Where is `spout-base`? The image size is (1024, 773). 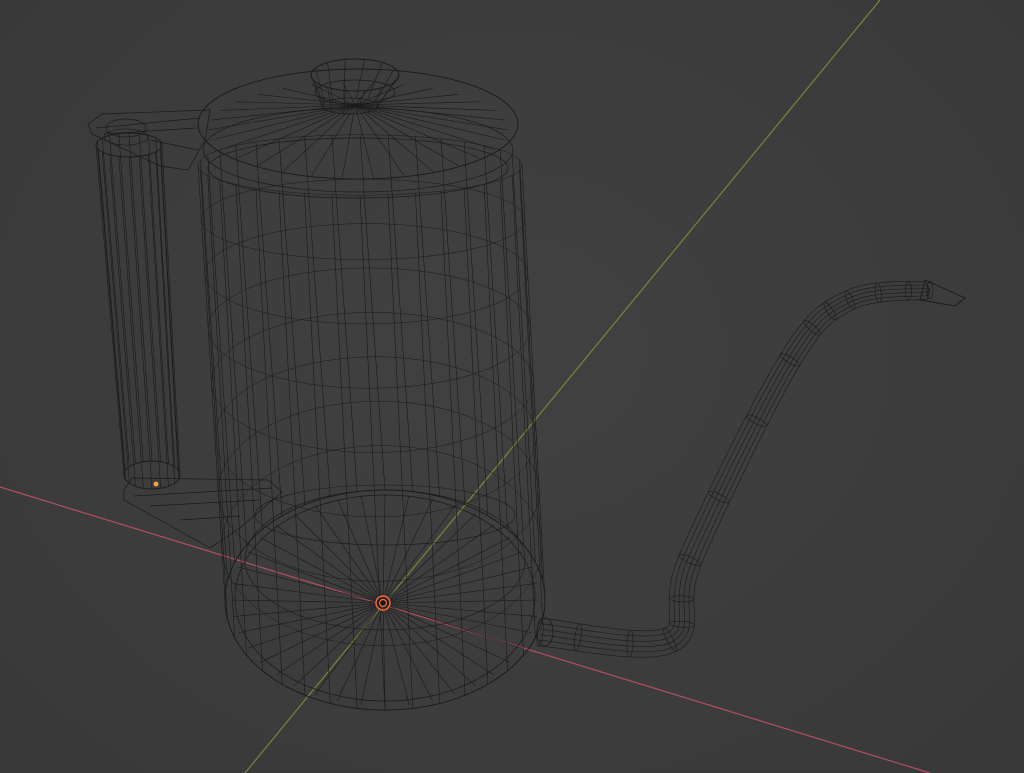 spout-base is located at coordinates (545, 632).